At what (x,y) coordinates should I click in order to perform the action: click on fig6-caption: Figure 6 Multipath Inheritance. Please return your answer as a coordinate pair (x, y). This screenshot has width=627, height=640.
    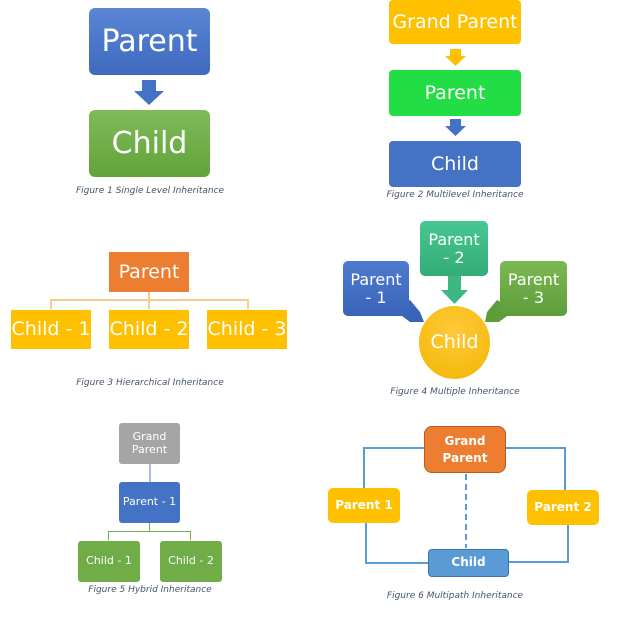
    Looking at the image, I should click on (455, 596).